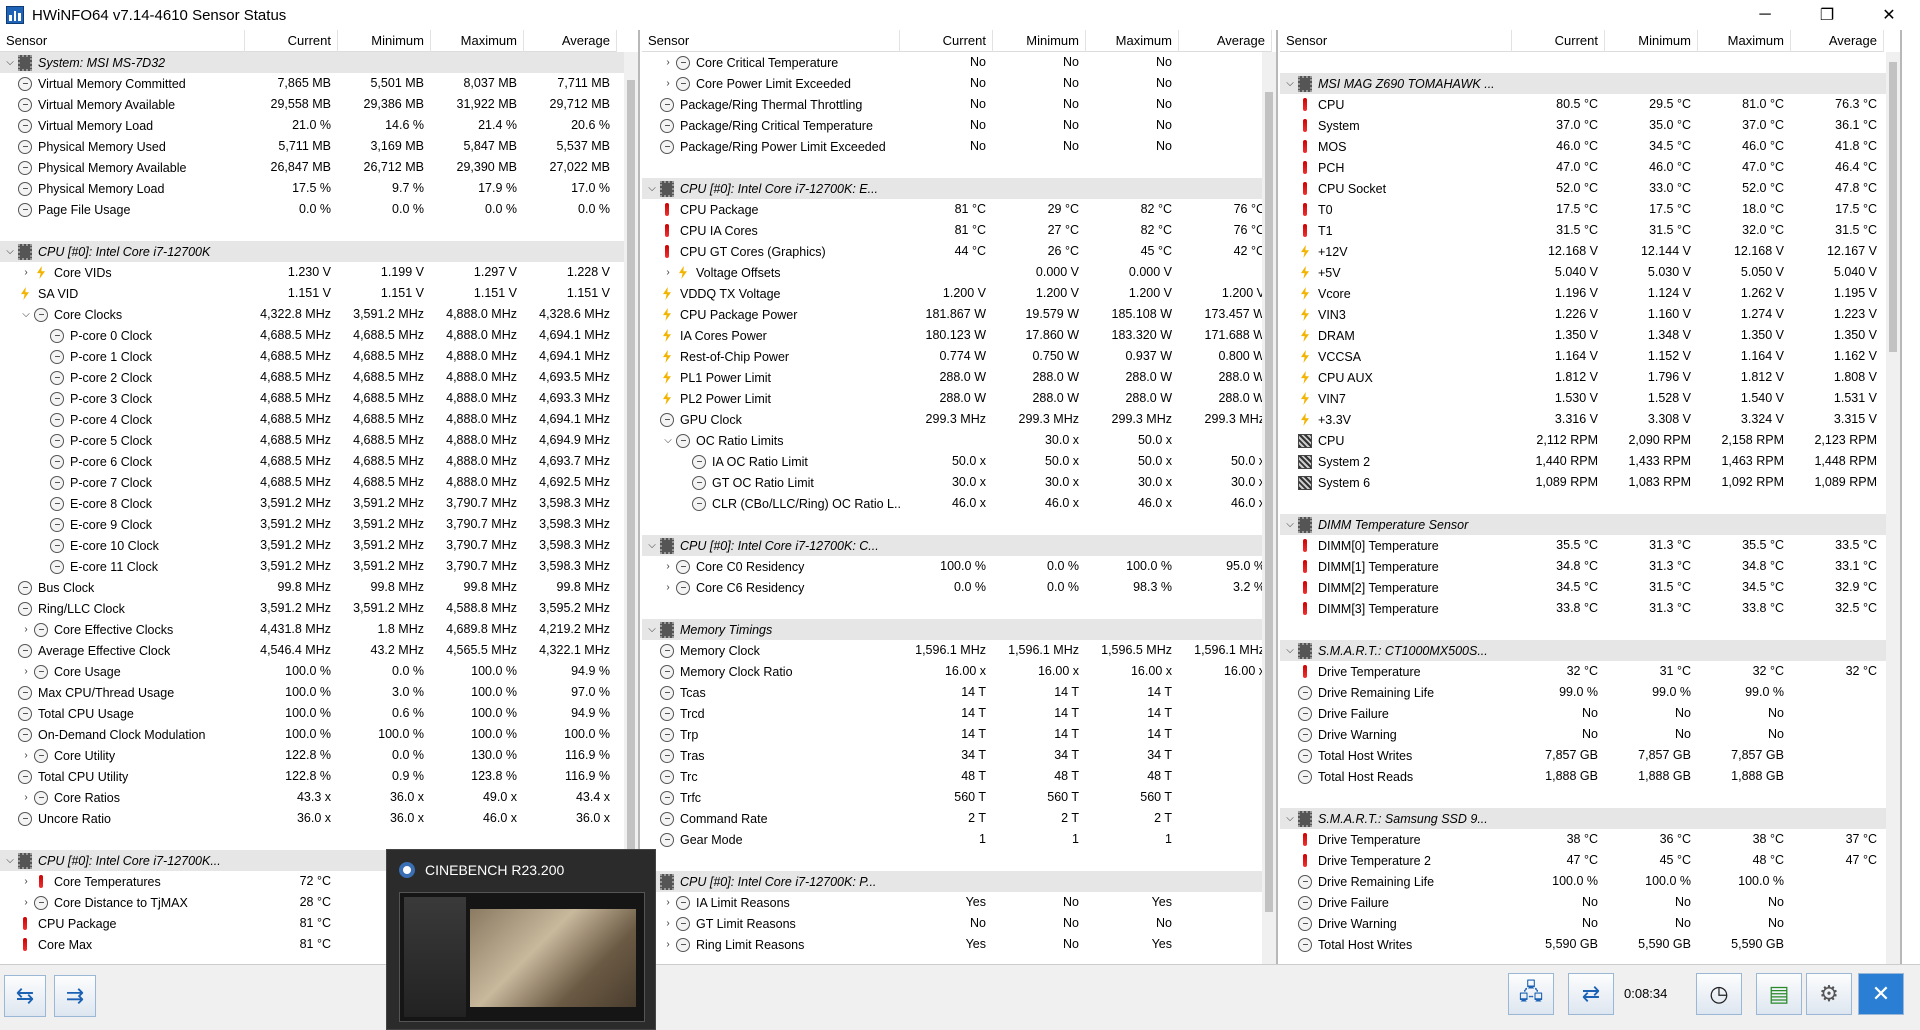  I want to click on sensor-row: Trfc 560 T 560 T 560 T, so click(957, 797).